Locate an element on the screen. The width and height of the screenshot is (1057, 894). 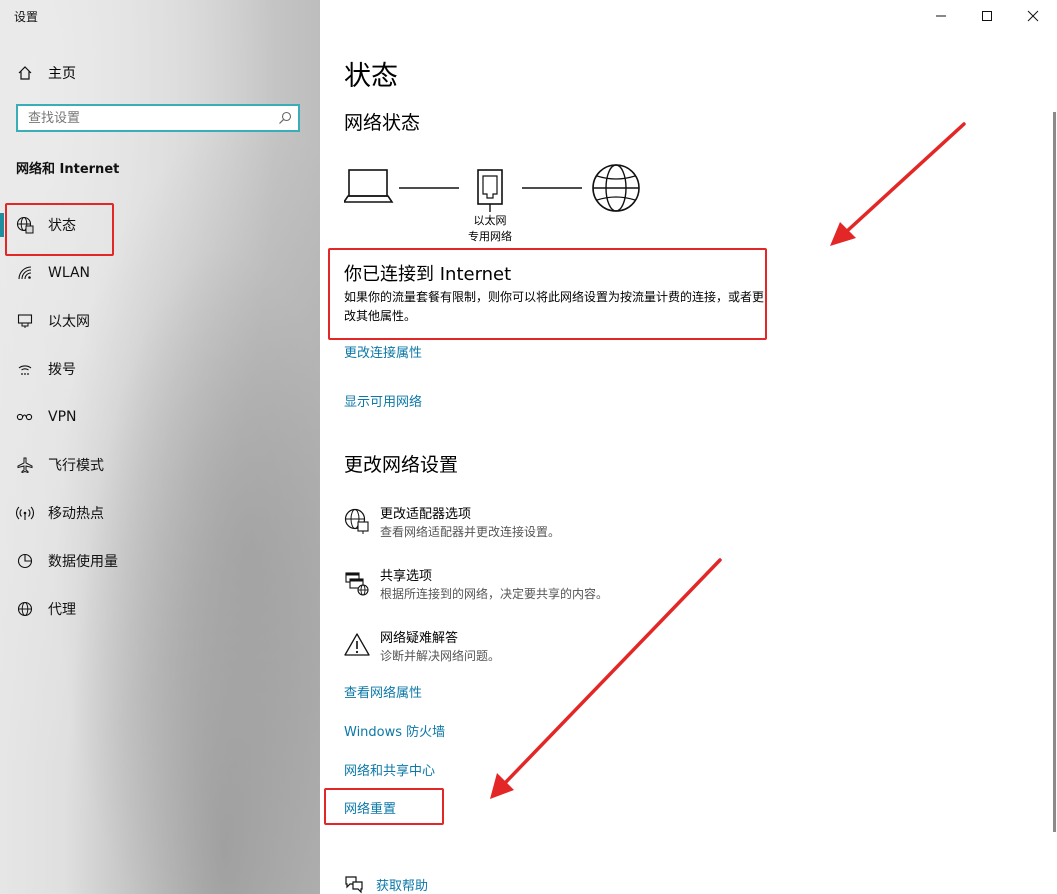
adapter-name-label: 以太网 is located at coordinates (490, 220).